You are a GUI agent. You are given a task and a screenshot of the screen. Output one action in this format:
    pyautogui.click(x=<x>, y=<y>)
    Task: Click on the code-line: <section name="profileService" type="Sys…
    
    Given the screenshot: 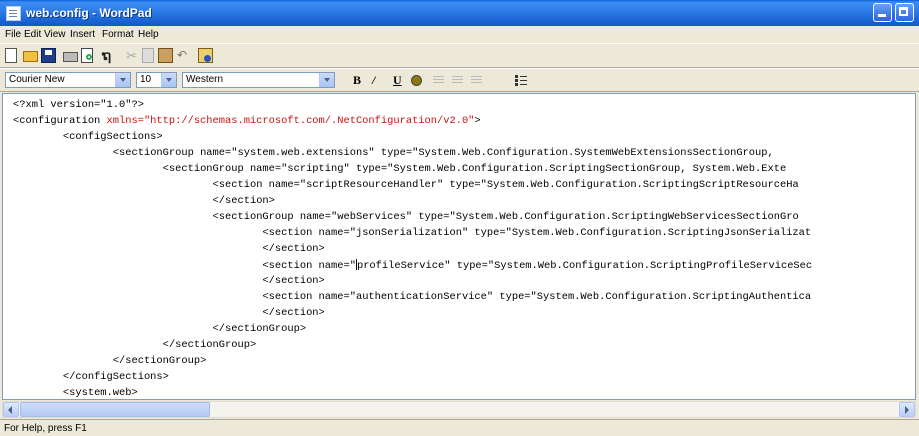 What is the action you would take?
    pyautogui.click(x=412, y=265)
    